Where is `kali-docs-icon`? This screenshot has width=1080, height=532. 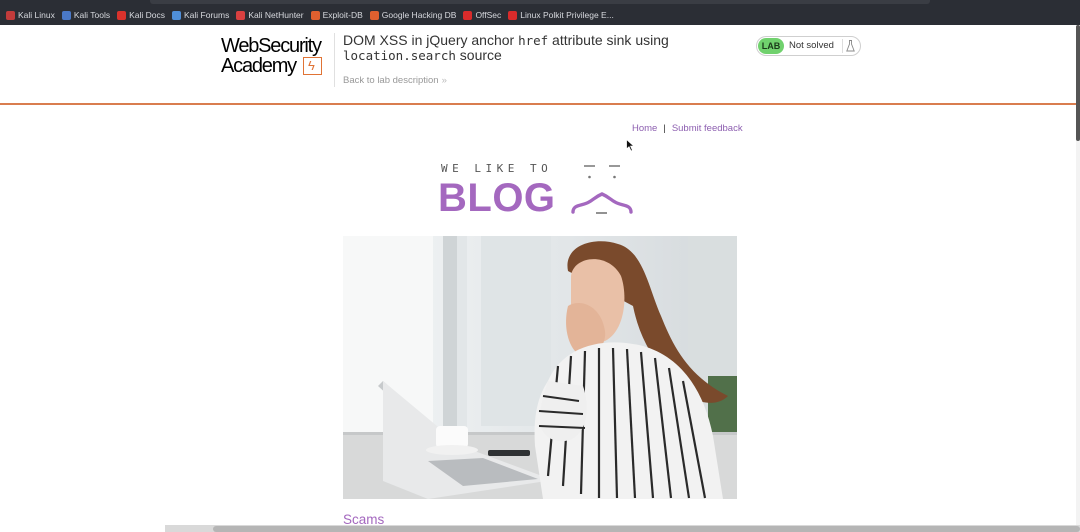
kali-docs-icon is located at coordinates (122, 15).